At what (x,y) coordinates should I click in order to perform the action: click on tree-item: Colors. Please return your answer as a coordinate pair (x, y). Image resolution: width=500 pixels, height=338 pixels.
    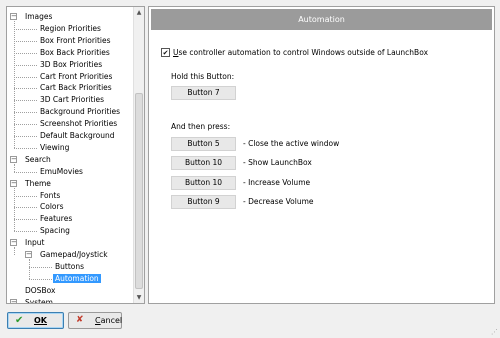
    Looking at the image, I should click on (52, 206).